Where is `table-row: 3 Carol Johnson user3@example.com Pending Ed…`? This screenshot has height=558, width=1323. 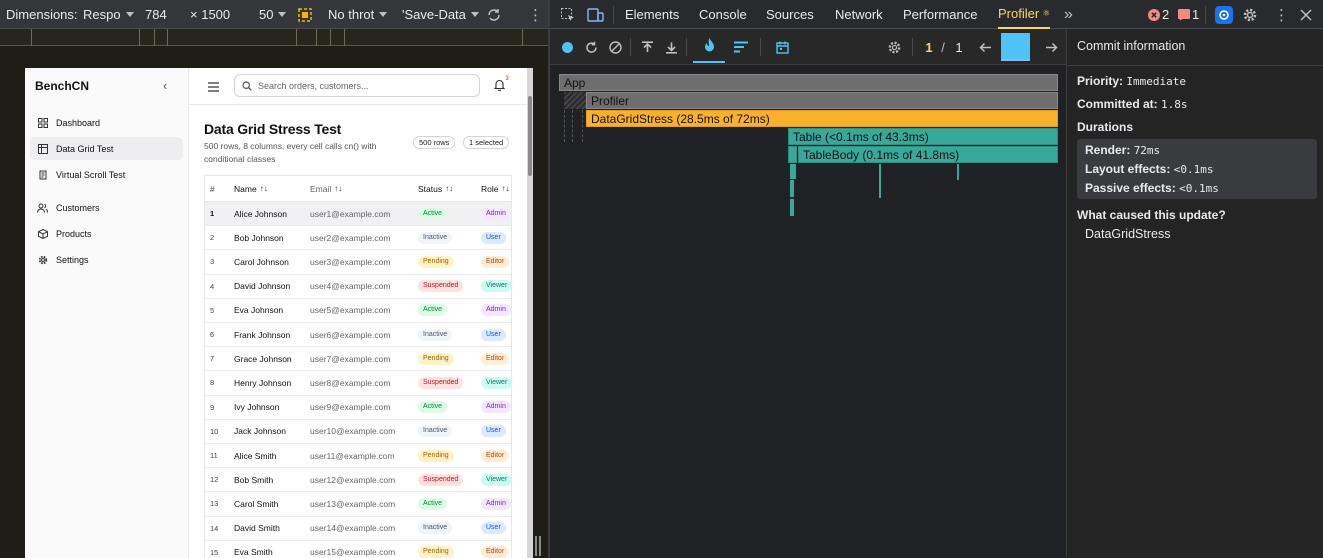
table-row: 3 Carol Johnson user3@example.com Pending Ed… is located at coordinates (358, 262).